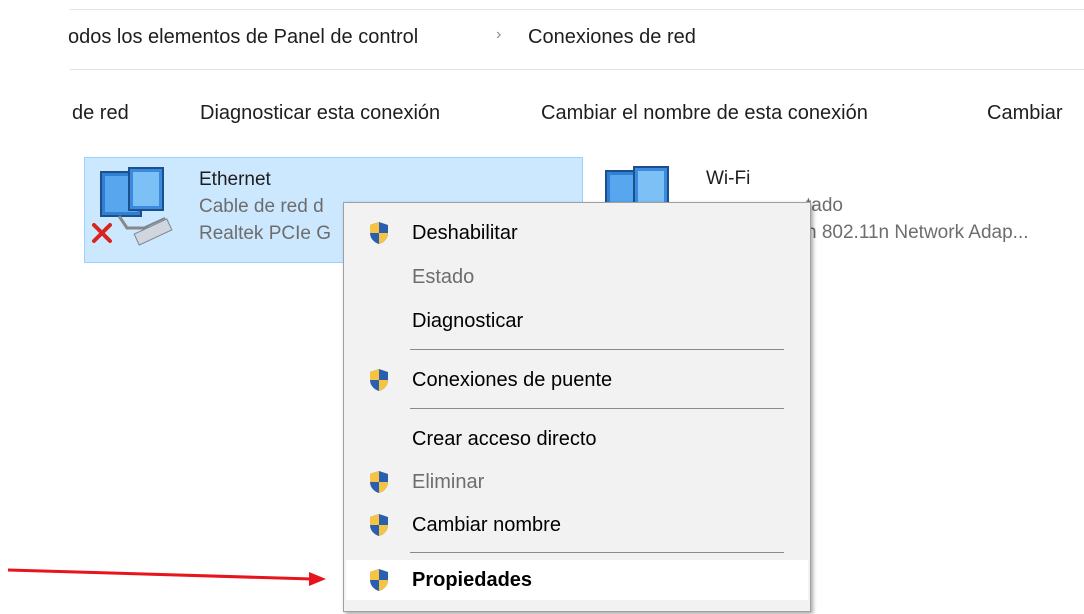 This screenshot has height=614, width=1084. I want to click on connection-name: Wi-Fi, so click(728, 178).